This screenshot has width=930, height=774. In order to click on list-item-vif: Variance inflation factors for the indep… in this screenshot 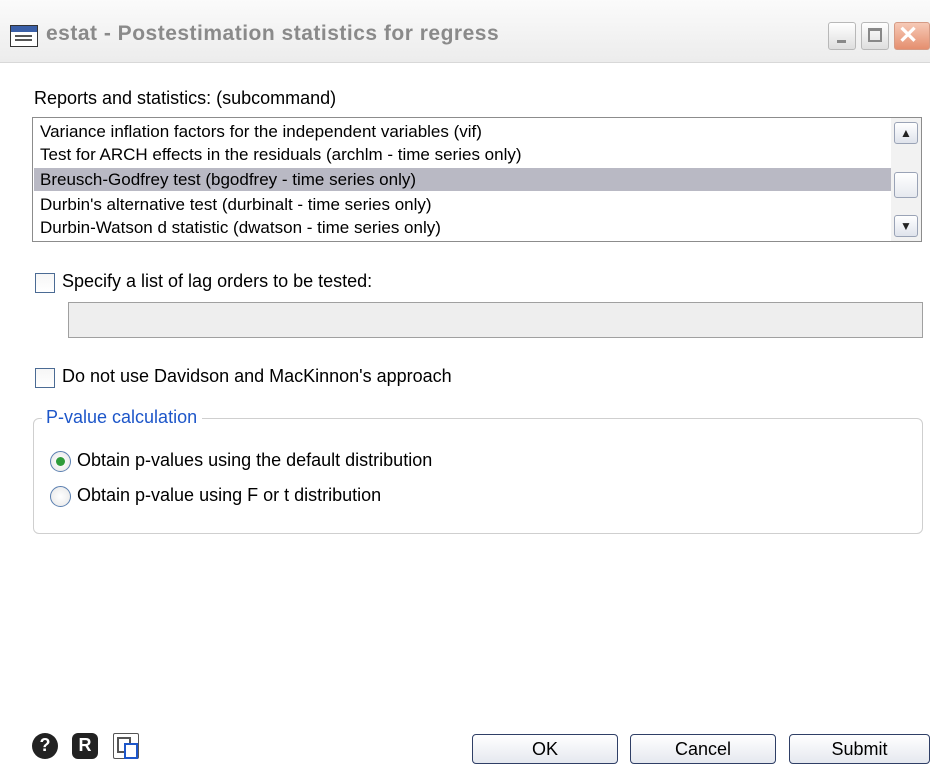, I will do `click(463, 131)`.